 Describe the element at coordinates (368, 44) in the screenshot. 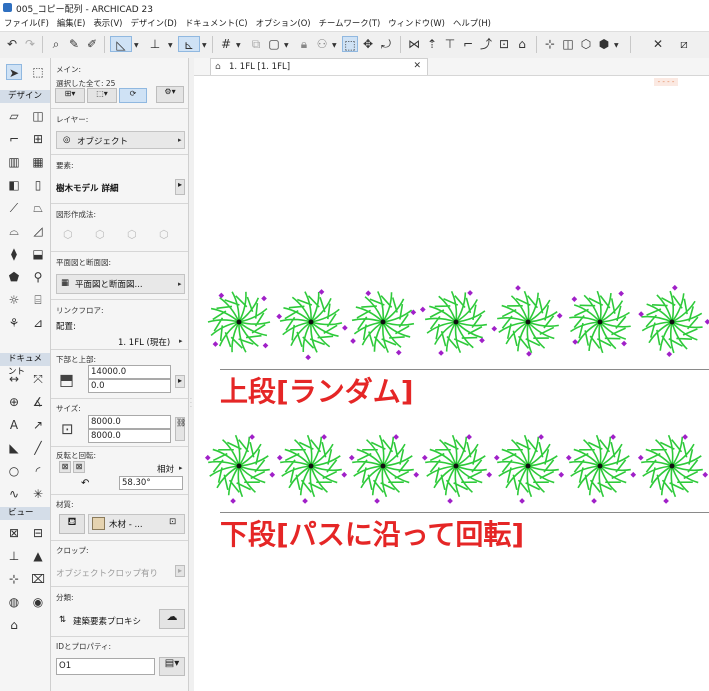

I see `drag-icon: ✥` at that location.